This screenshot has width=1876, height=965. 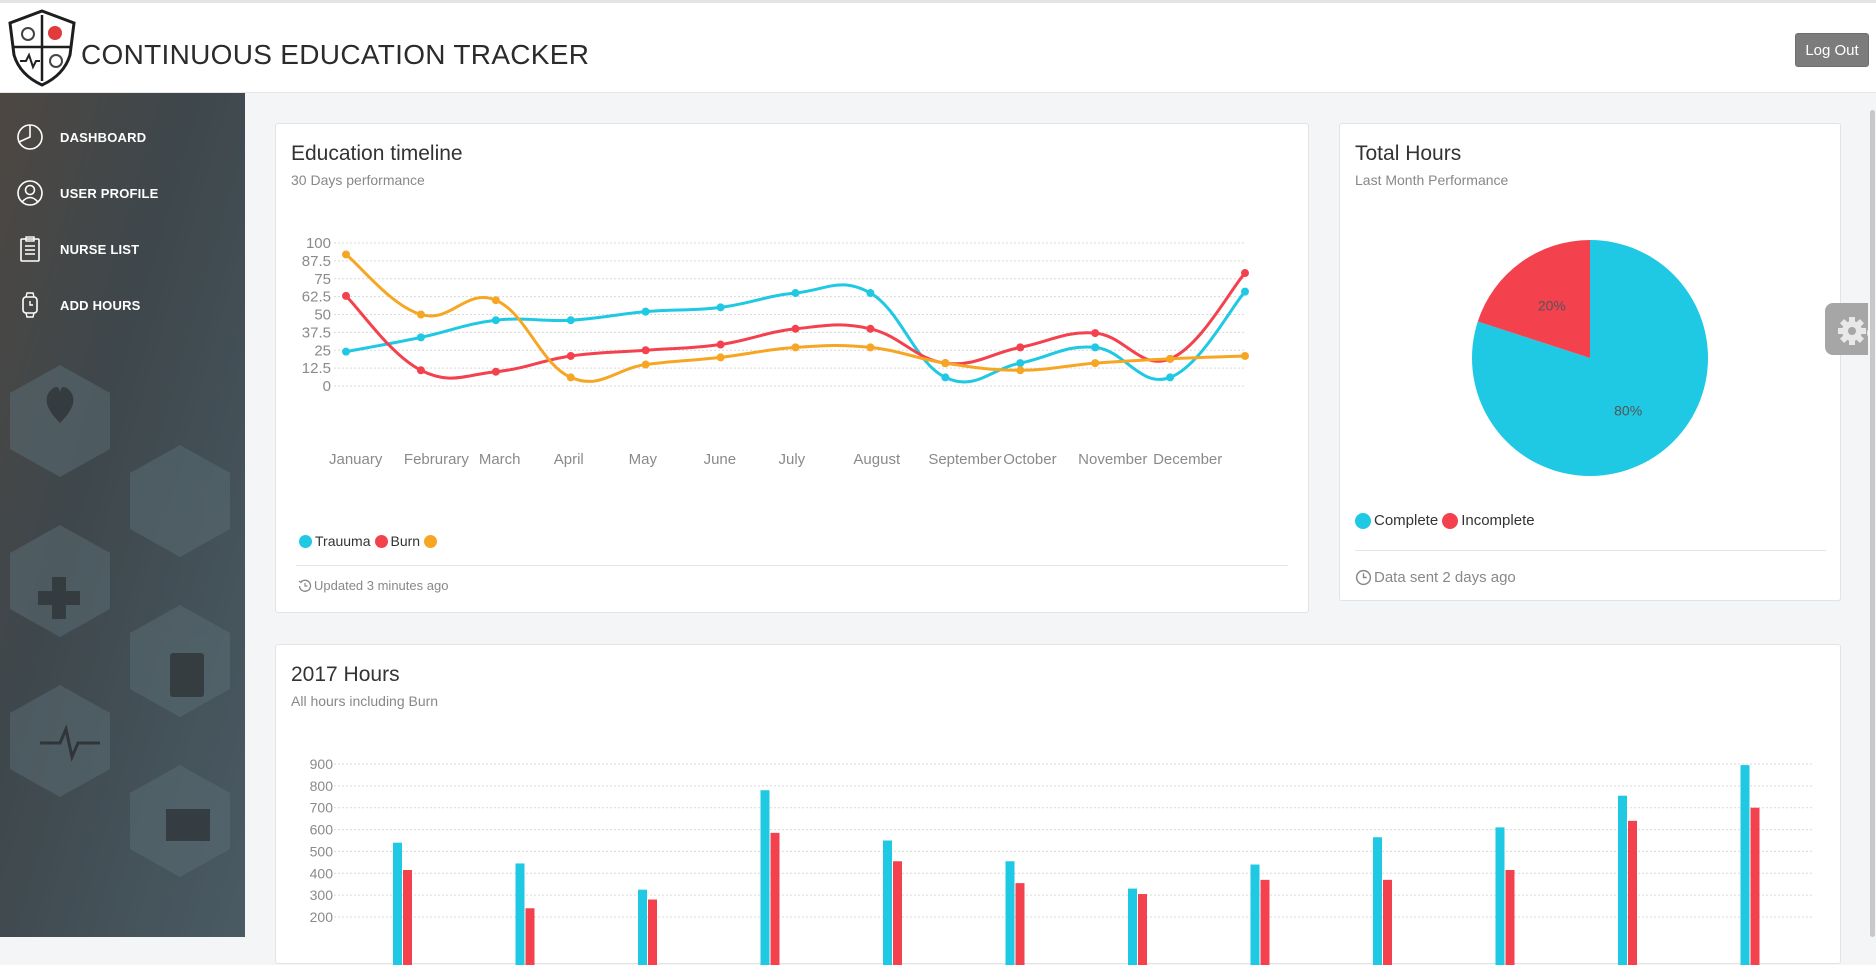 What do you see at coordinates (327, 386) in the screenshot?
I see `y-tick-label: 0` at bounding box center [327, 386].